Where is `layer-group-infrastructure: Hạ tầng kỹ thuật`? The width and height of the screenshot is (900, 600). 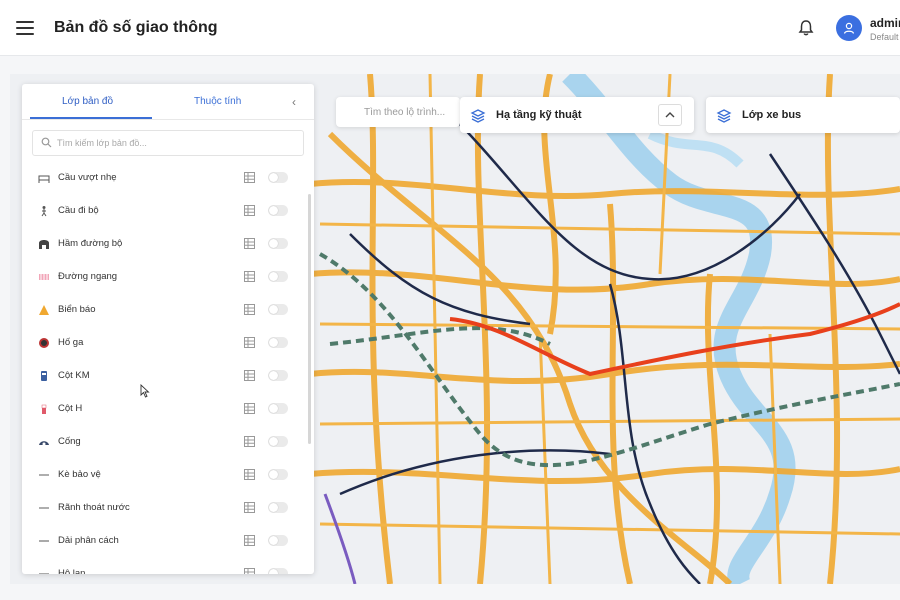 layer-group-infrastructure: Hạ tầng kỹ thuật is located at coordinates (577, 115).